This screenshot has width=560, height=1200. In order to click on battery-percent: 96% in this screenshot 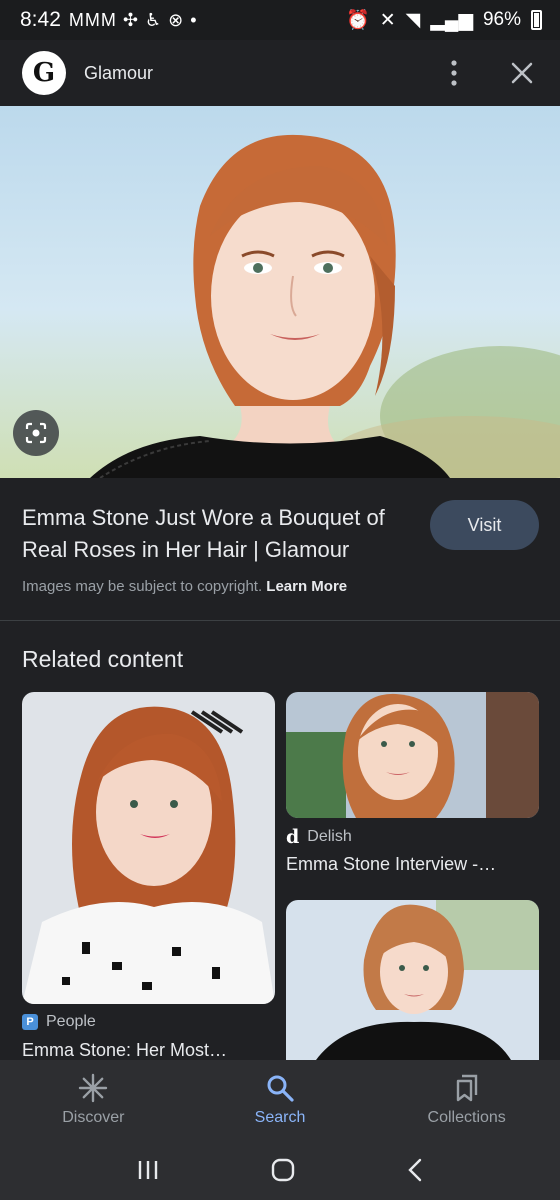, I will do `click(501, 19)`.